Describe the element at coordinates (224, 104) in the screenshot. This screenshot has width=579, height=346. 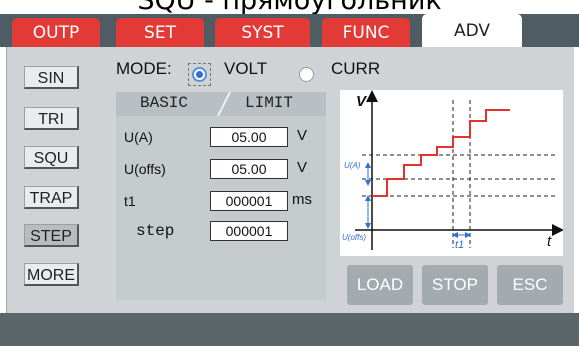
I see `subtab-divider` at that location.